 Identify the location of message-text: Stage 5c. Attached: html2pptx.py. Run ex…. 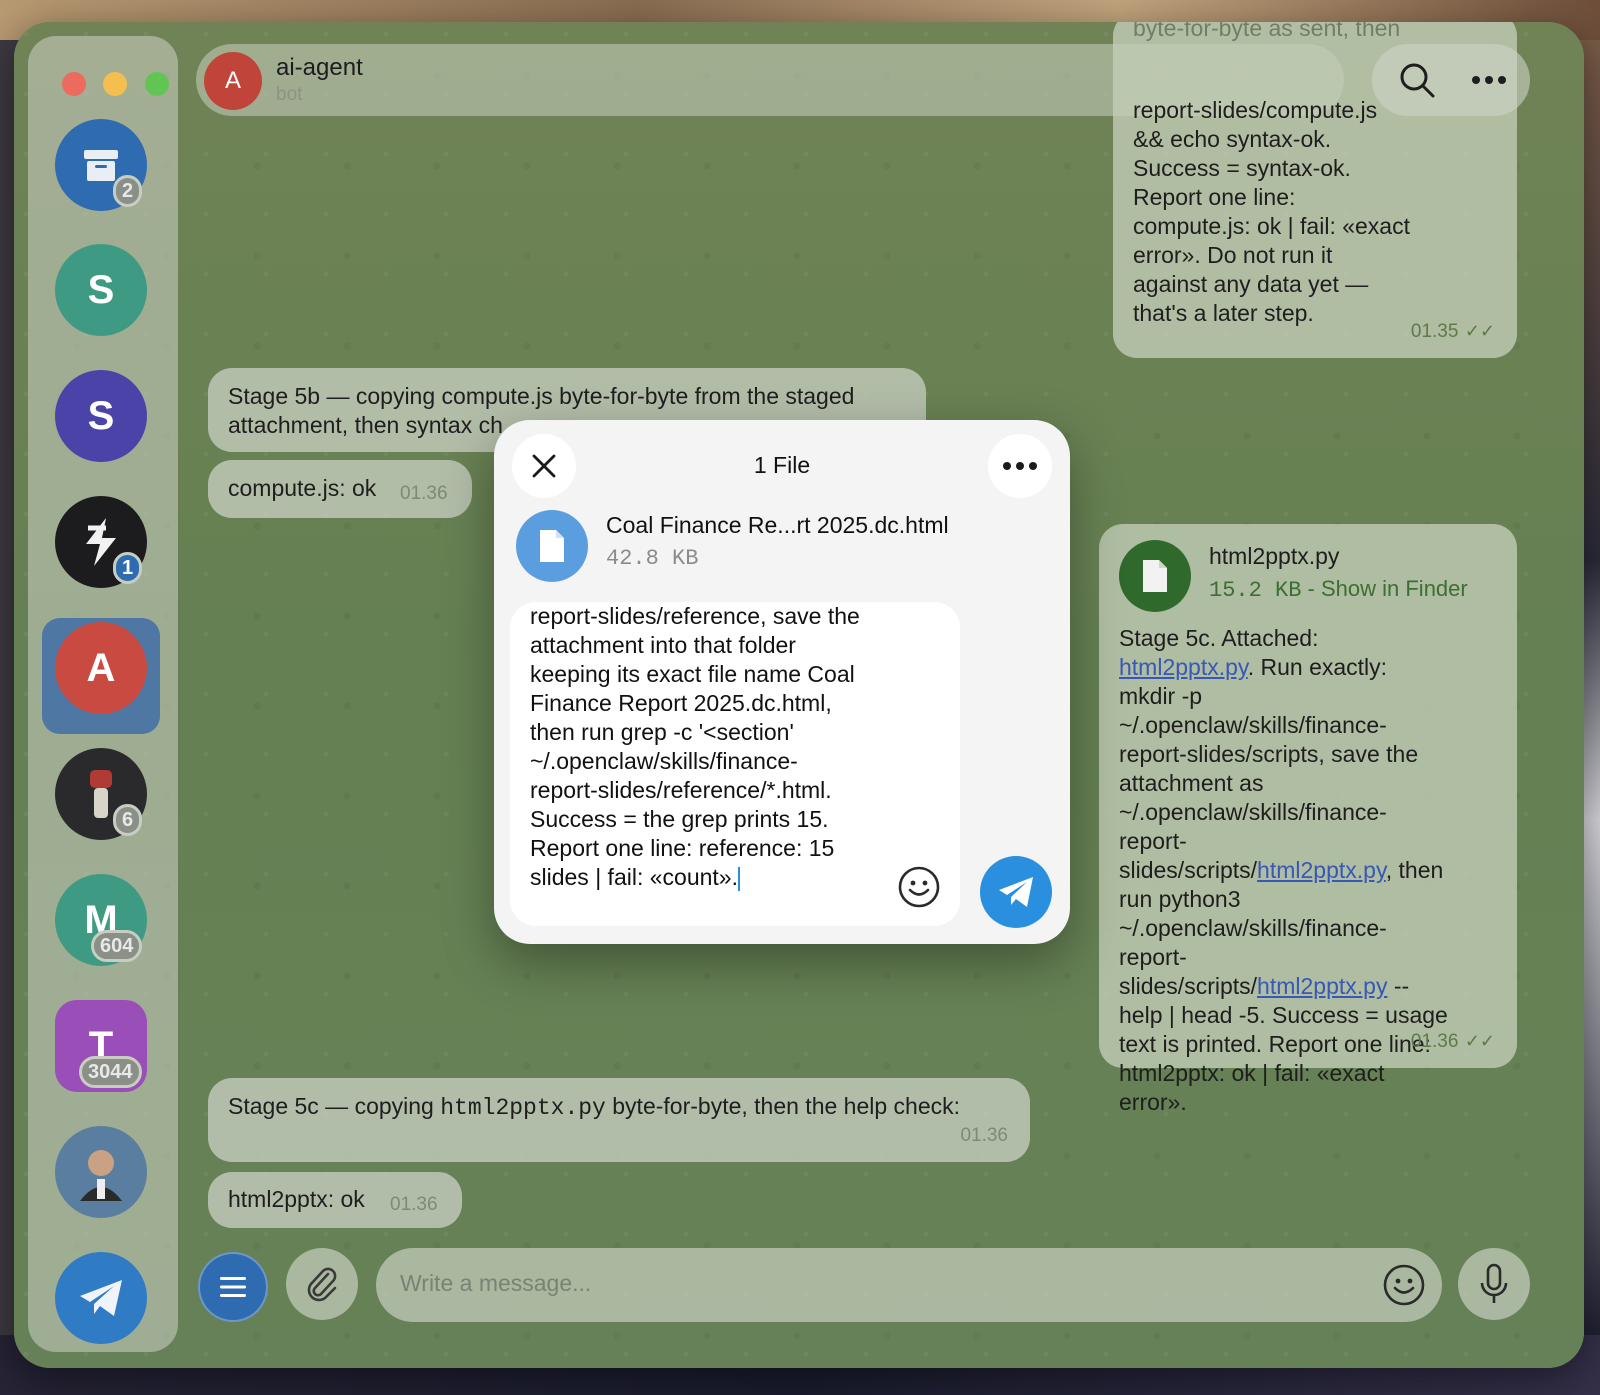
(1284, 870).